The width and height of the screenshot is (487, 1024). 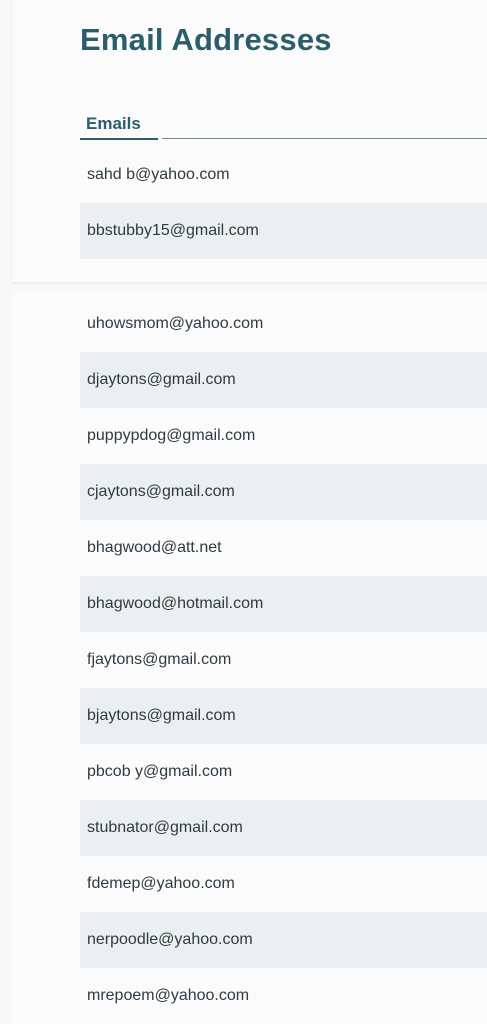 I want to click on emails-column-header-label: Emails, so click(x=113, y=123).